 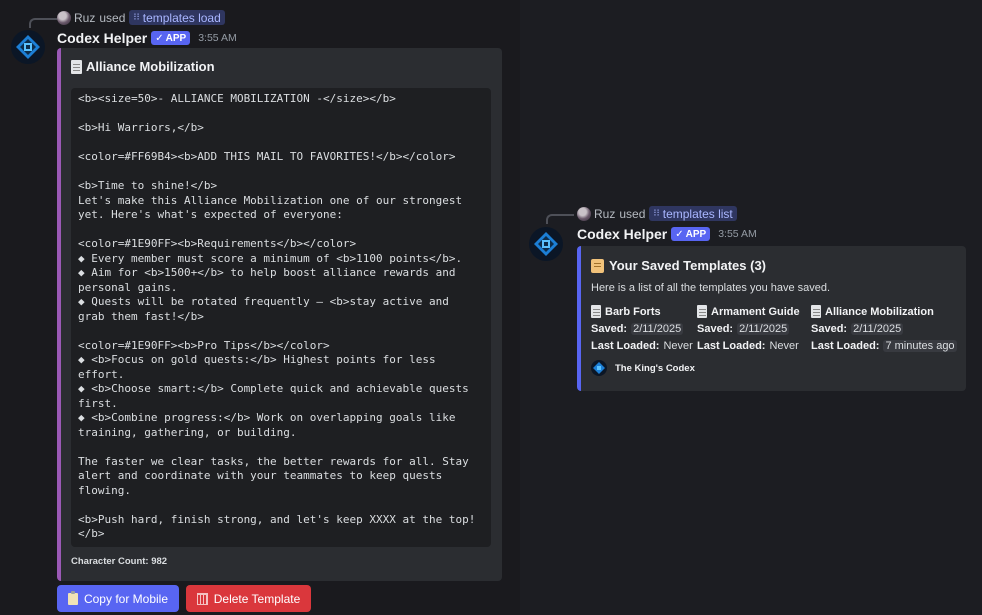 I want to click on slash-command-chip: ⁝⁝ templates load, so click(x=177, y=17).